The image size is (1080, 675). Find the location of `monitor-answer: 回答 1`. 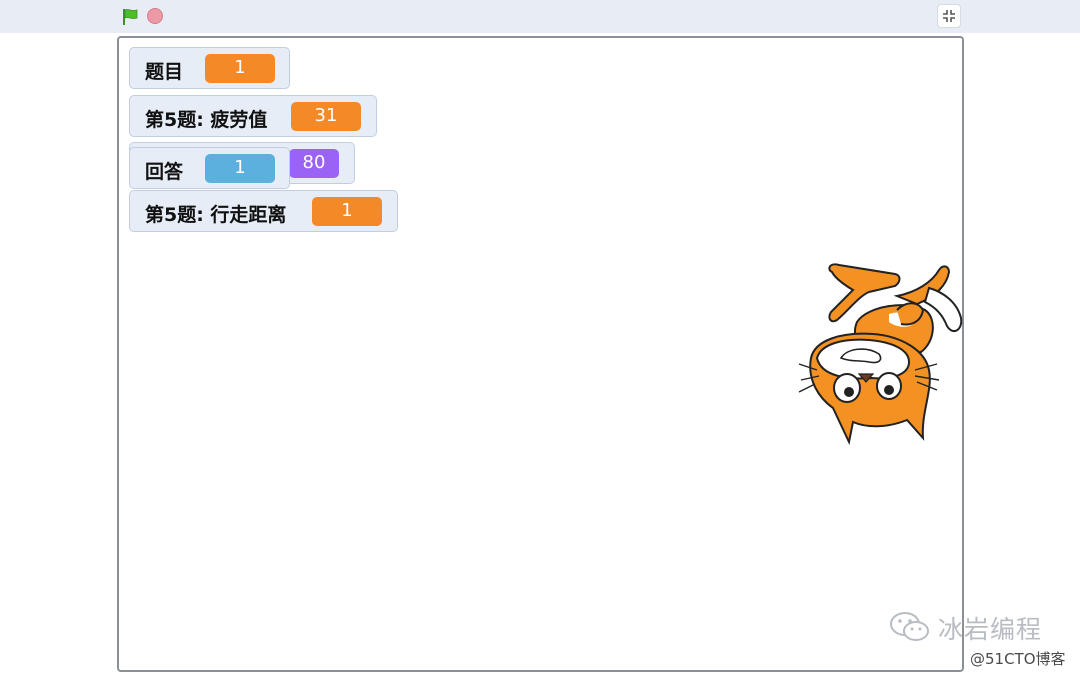

monitor-answer: 回答 1 is located at coordinates (209, 168).